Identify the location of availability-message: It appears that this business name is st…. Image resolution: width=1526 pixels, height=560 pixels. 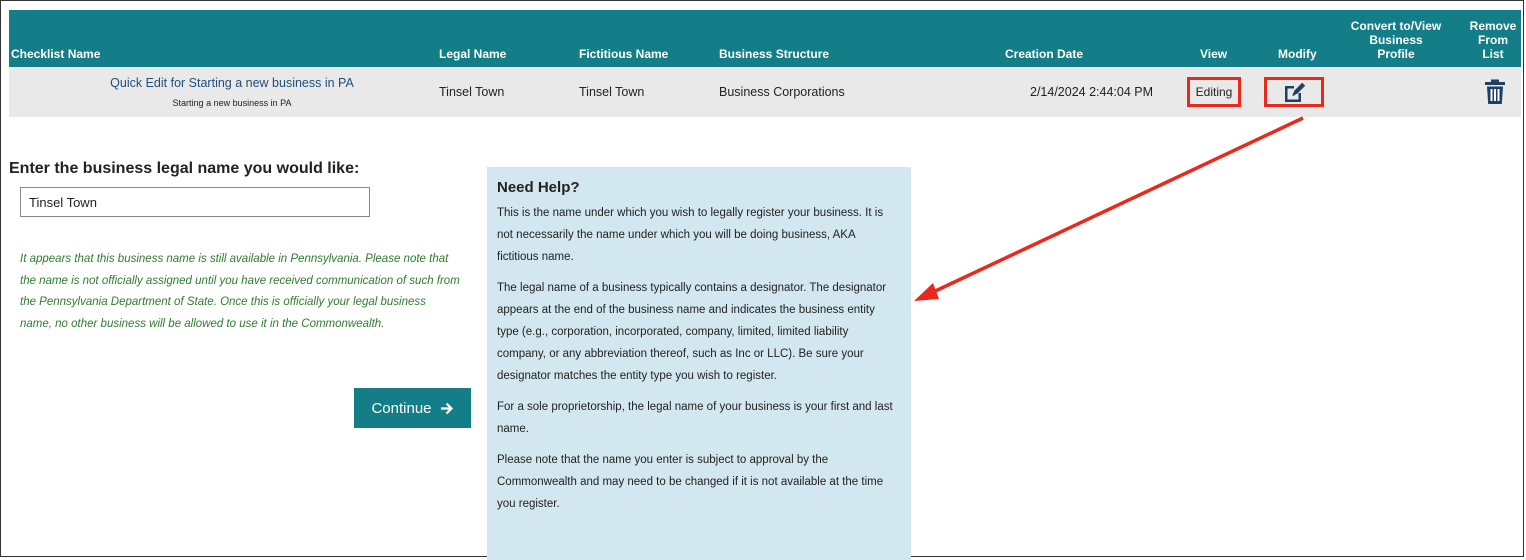
(240, 291).